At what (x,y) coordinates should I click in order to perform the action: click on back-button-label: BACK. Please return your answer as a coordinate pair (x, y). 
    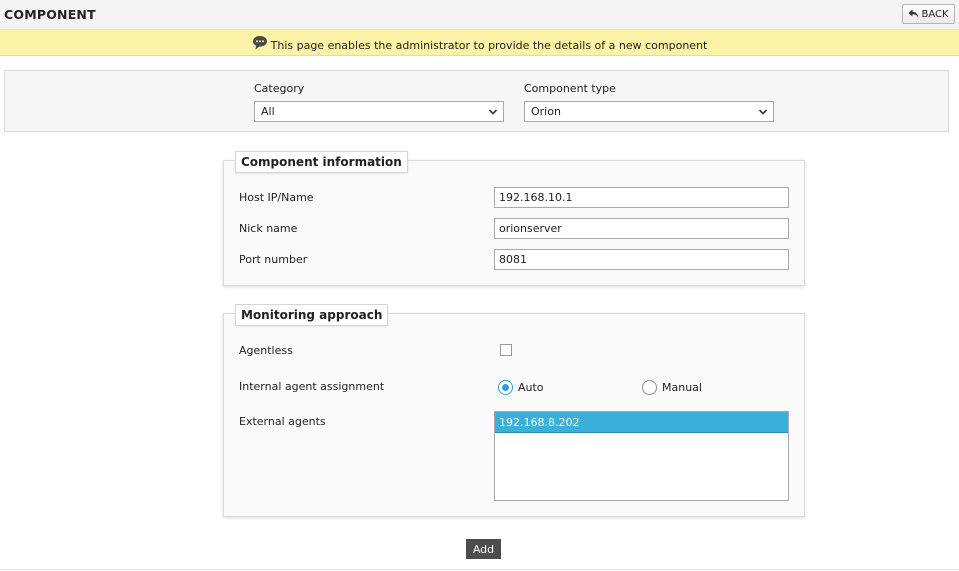
    Looking at the image, I should click on (935, 14).